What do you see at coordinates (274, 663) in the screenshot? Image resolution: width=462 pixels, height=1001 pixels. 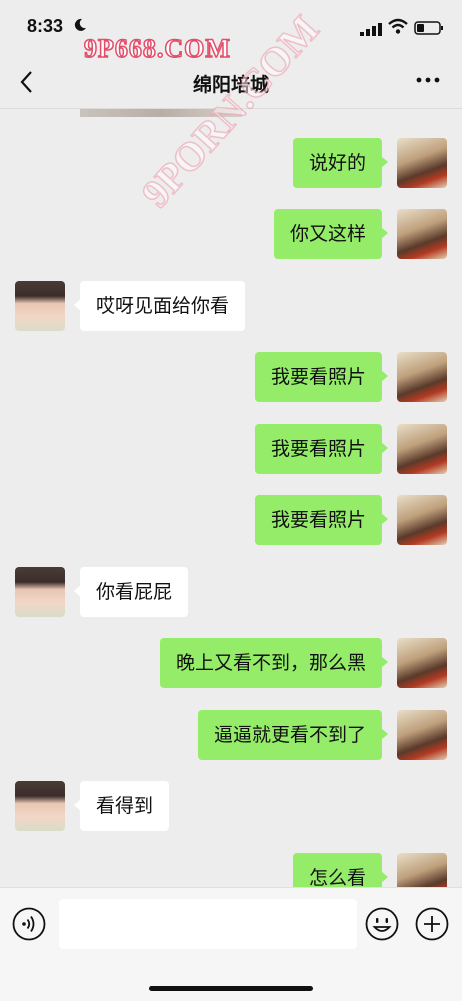 I see `message-bubble: 晚上又看不到，那么黑` at bounding box center [274, 663].